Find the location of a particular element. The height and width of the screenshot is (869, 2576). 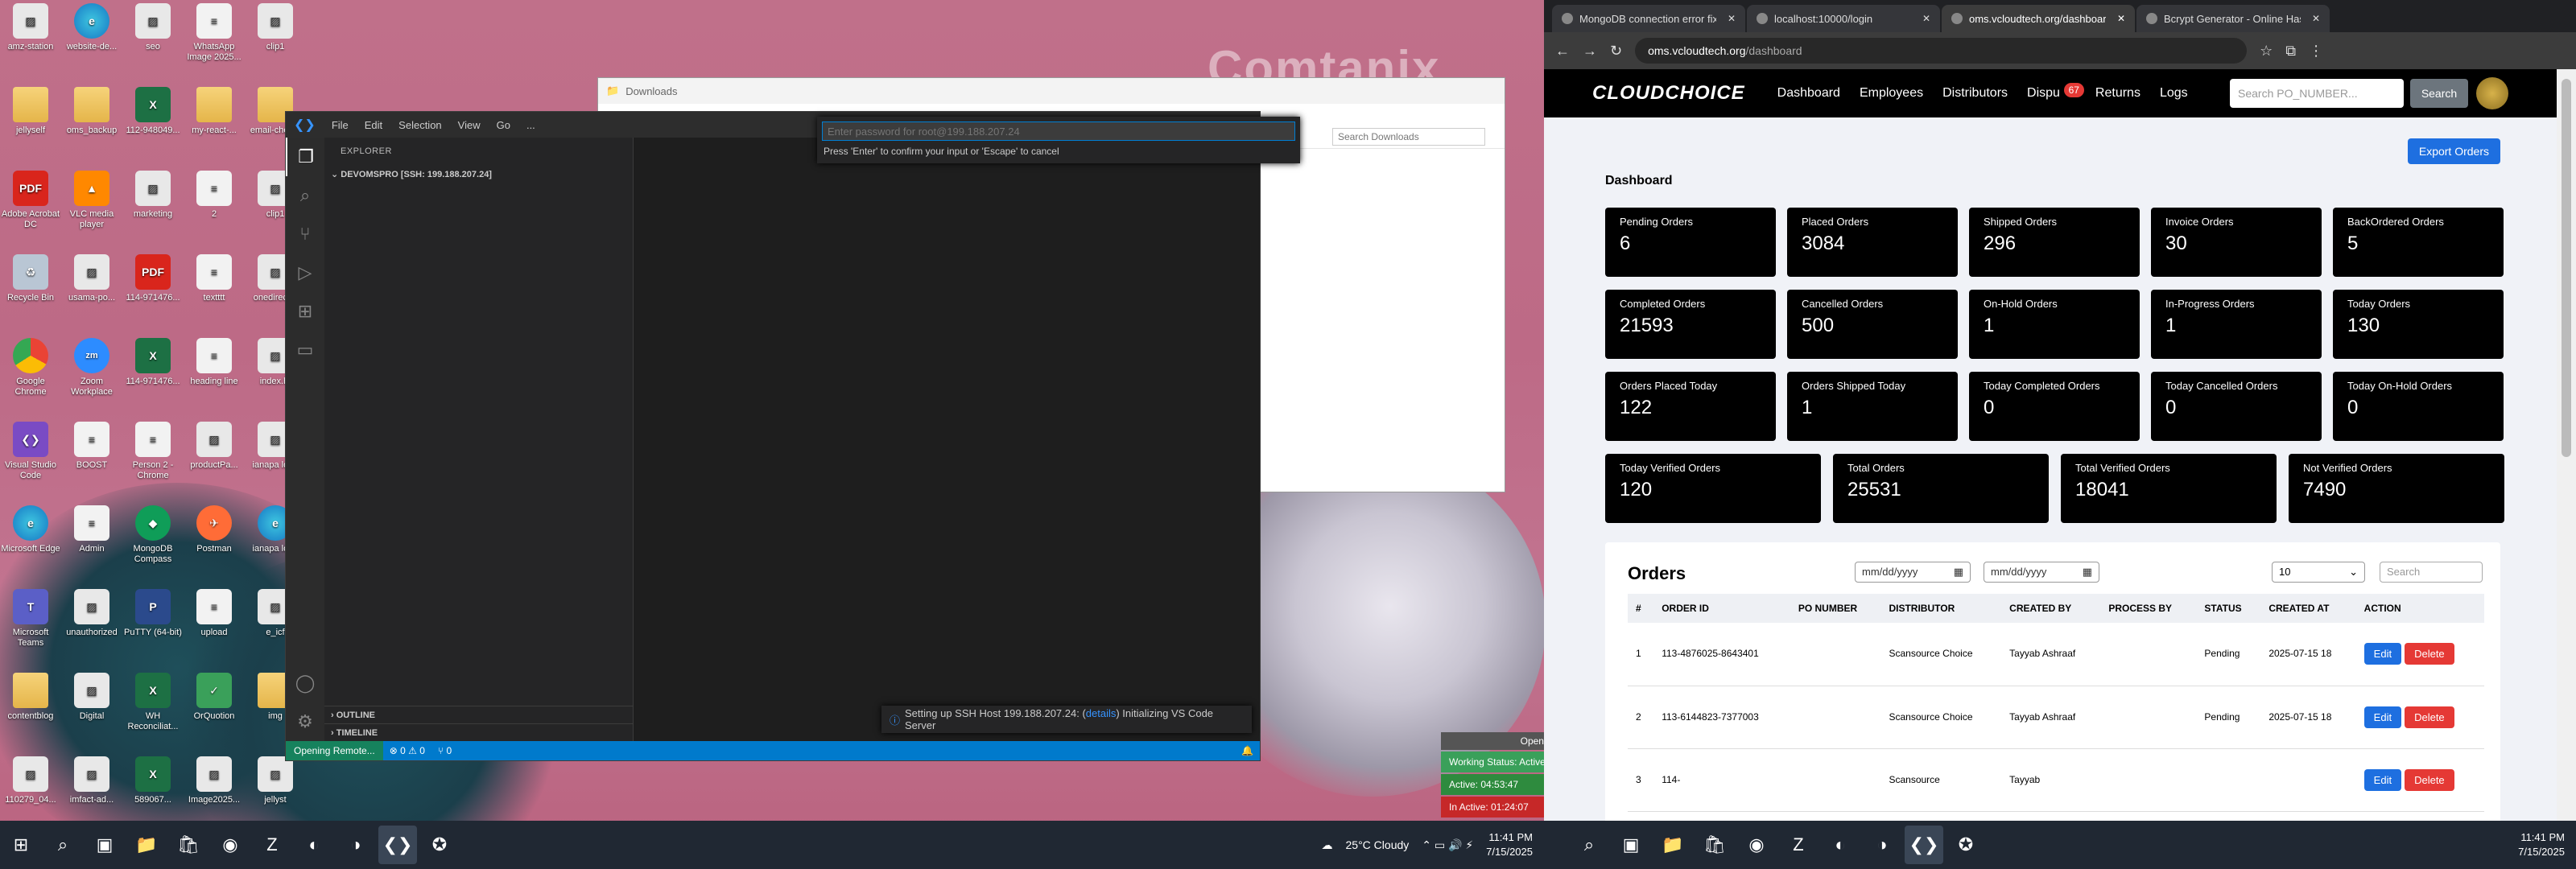

page-size-select: 10 ⌄ is located at coordinates (2318, 572).